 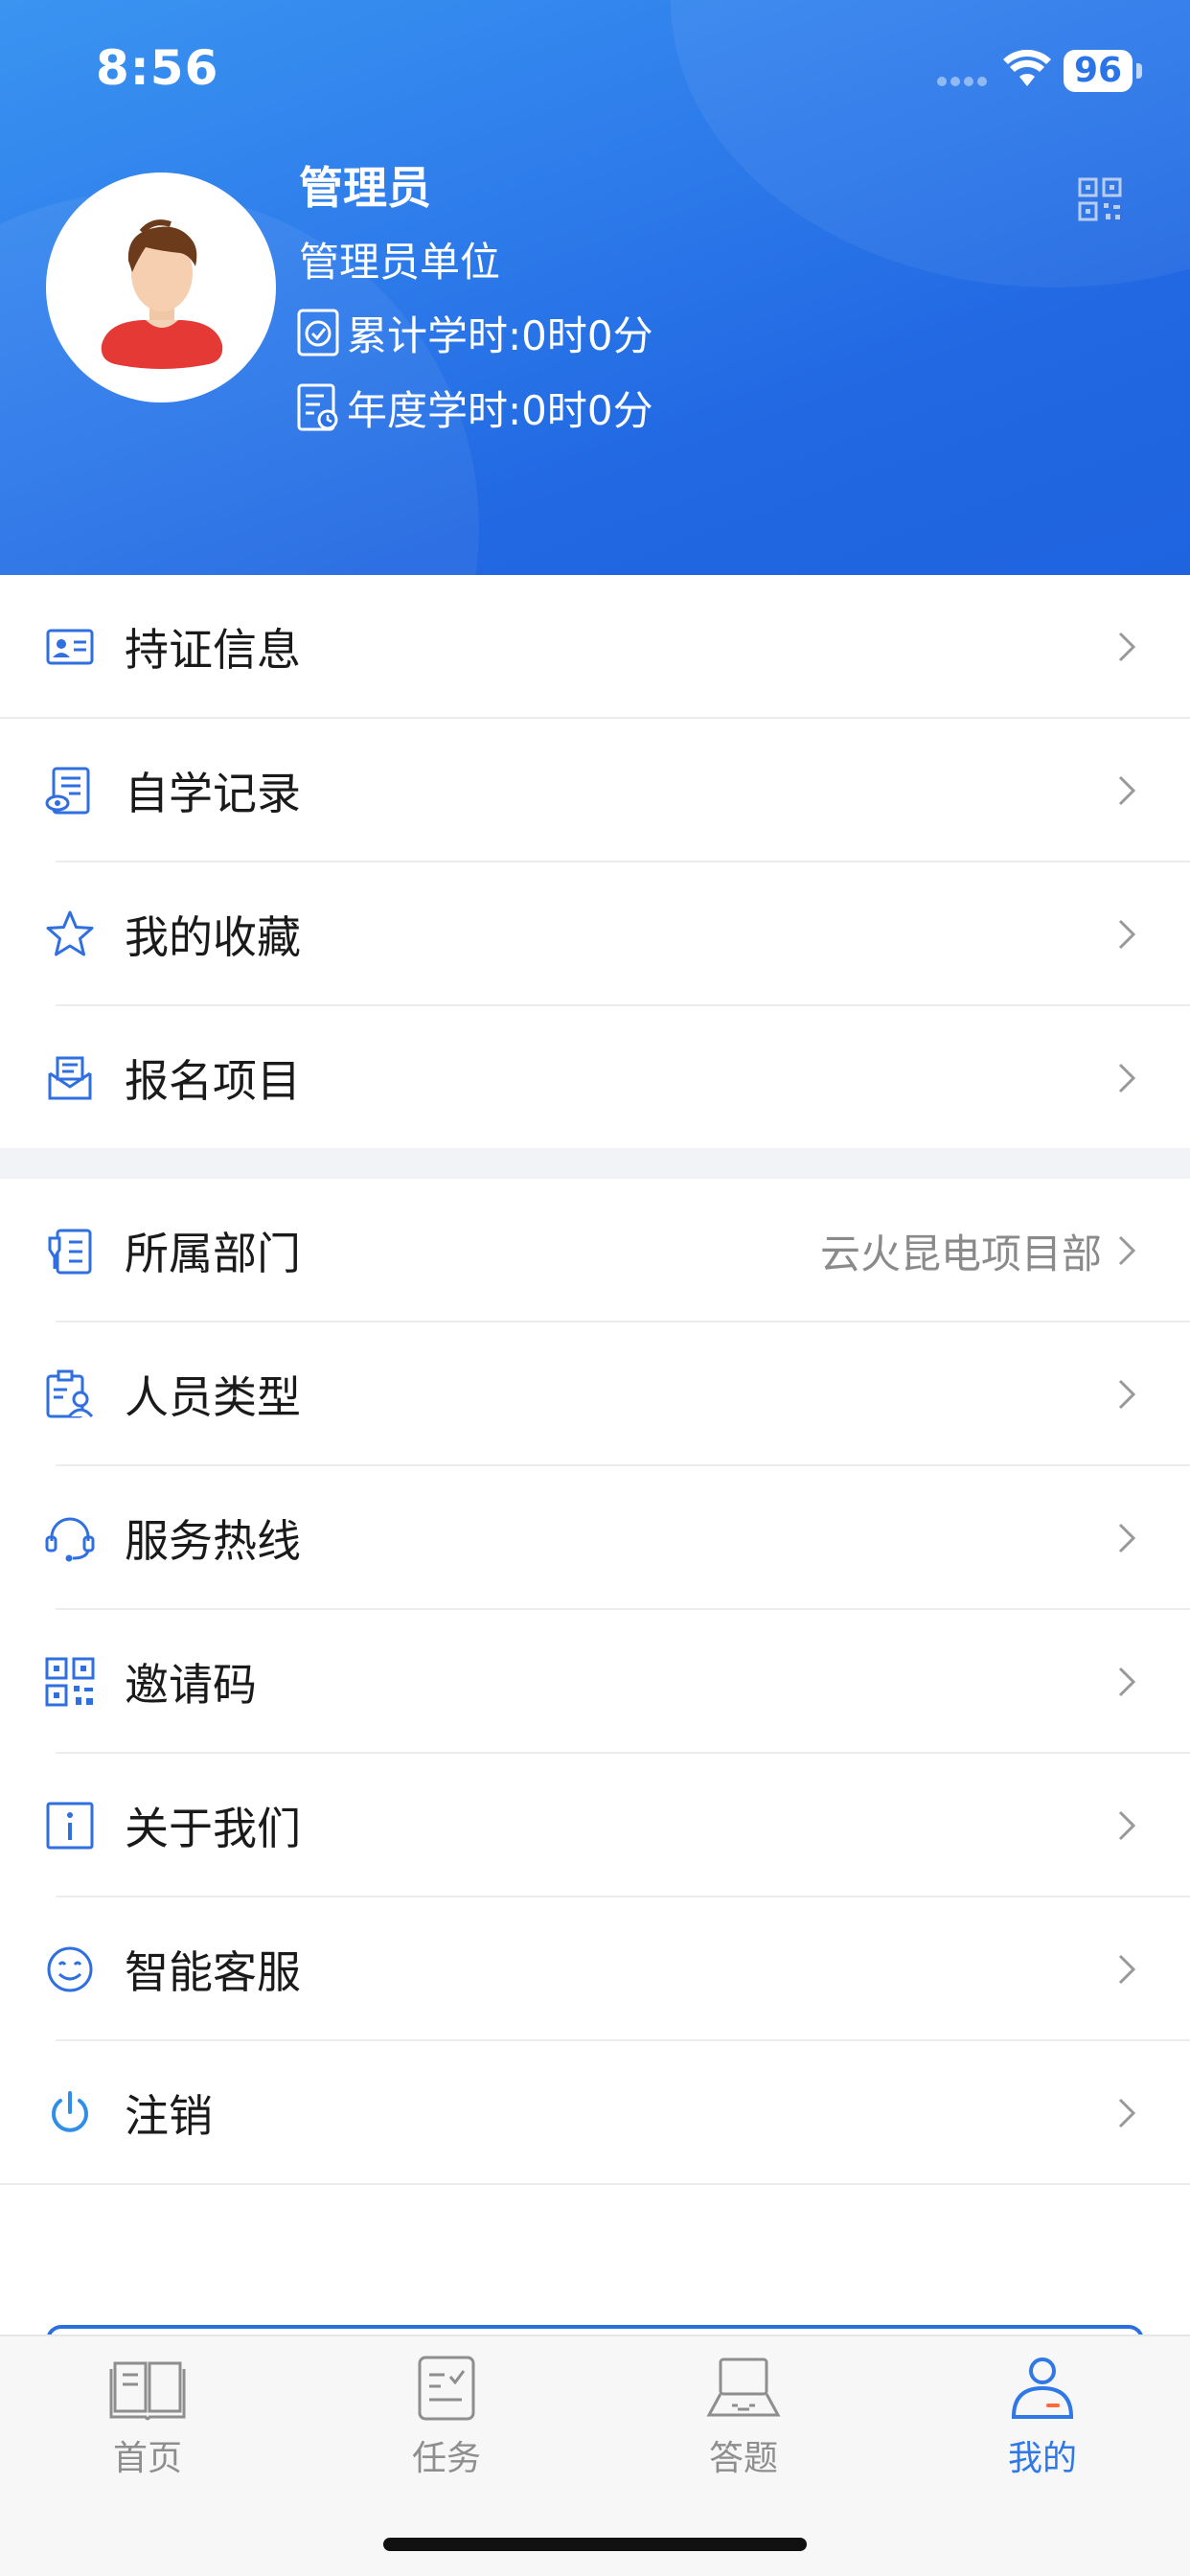 What do you see at coordinates (595, 2113) in the screenshot?
I see `menu-item-logout: 注销` at bounding box center [595, 2113].